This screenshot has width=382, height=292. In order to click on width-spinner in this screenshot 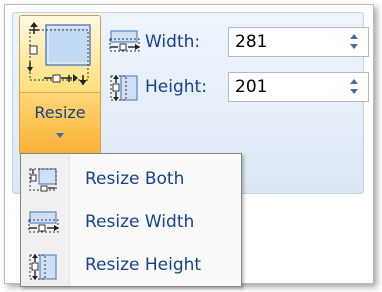, I will do `click(354, 42)`.